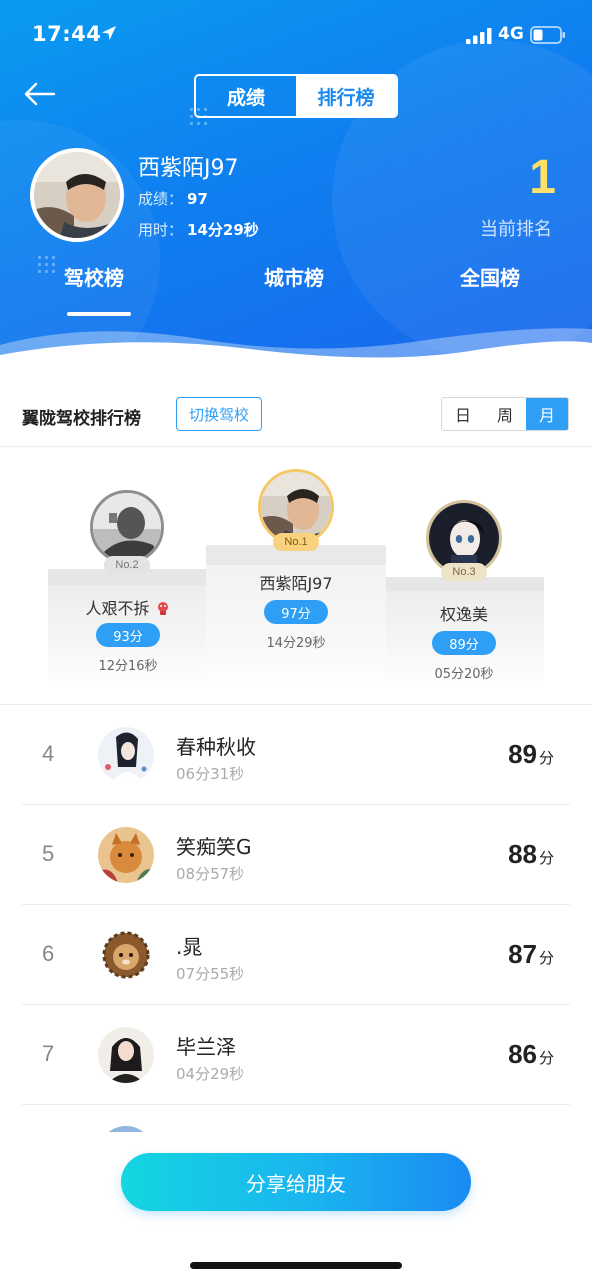 This screenshot has height=1280, width=592. What do you see at coordinates (210, 1074) in the screenshot?
I see `list-time: 04分29秒` at bounding box center [210, 1074].